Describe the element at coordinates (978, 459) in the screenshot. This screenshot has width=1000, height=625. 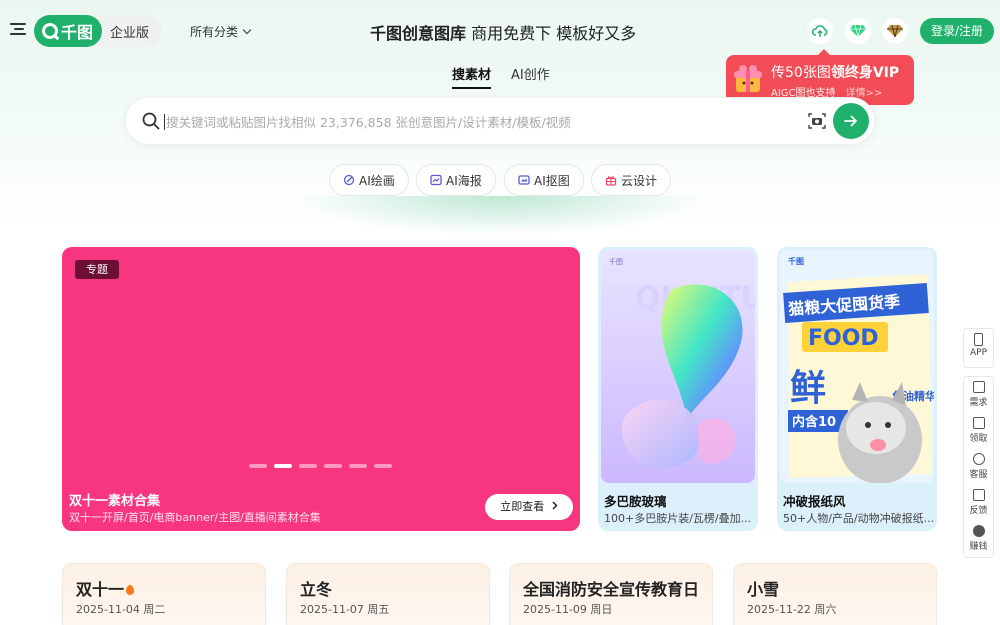
I see `headset-icon` at that location.